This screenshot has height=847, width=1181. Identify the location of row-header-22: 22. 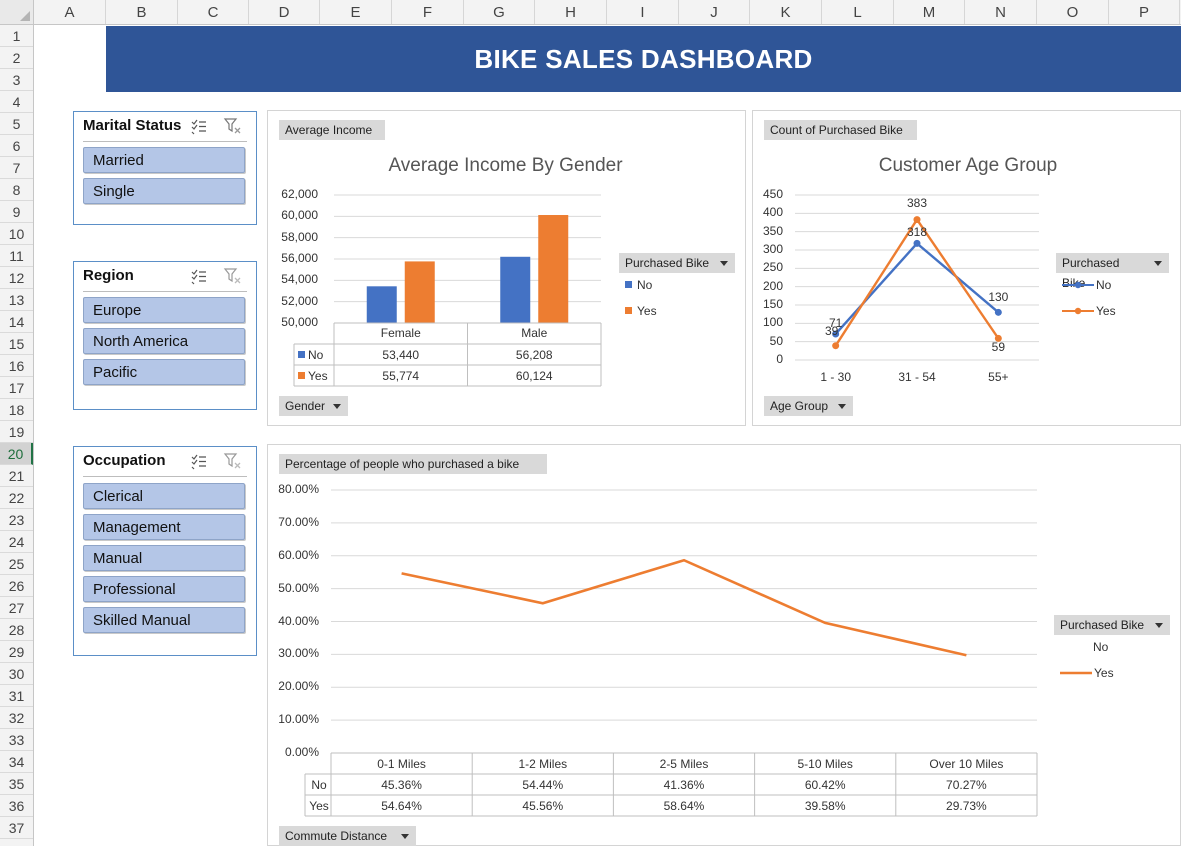
(16, 498).